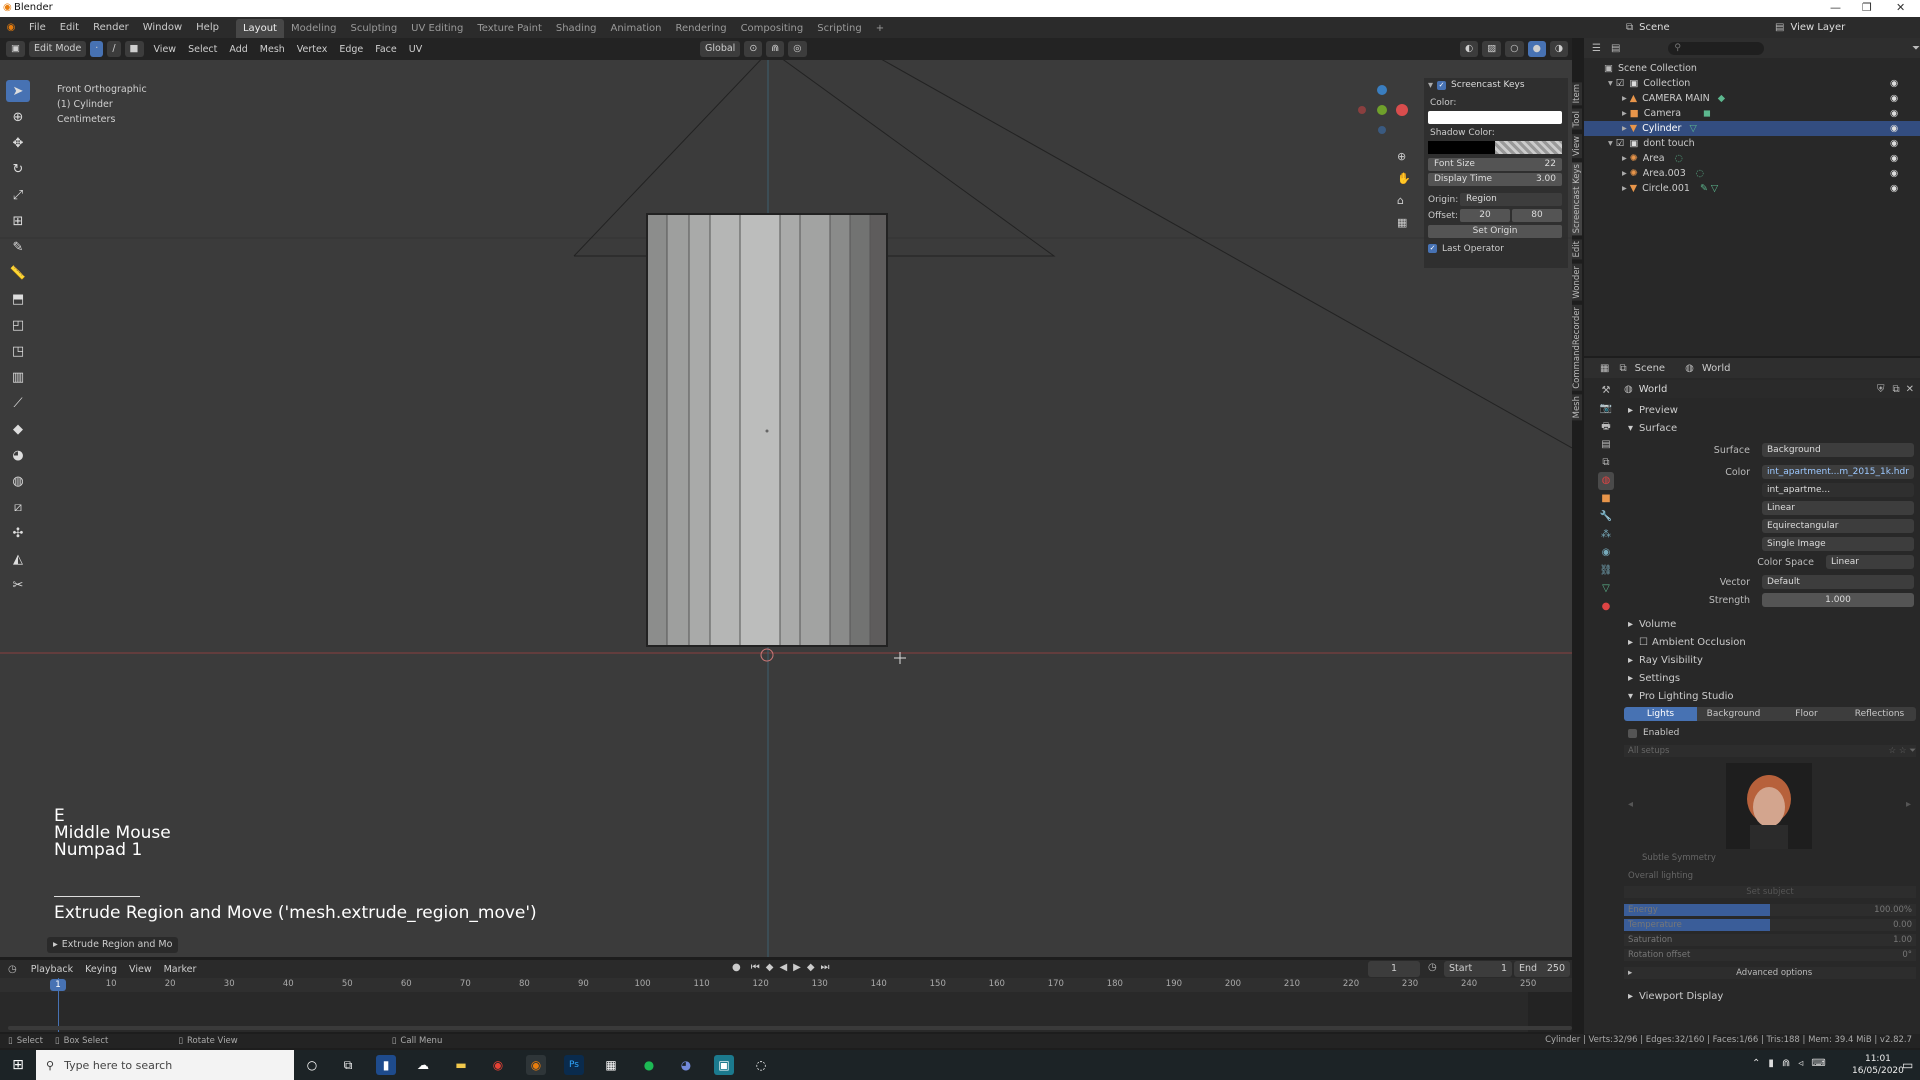 This screenshot has width=1920, height=1080. What do you see at coordinates (1404, 223) in the screenshot?
I see `grid-view-icon: ▦` at bounding box center [1404, 223].